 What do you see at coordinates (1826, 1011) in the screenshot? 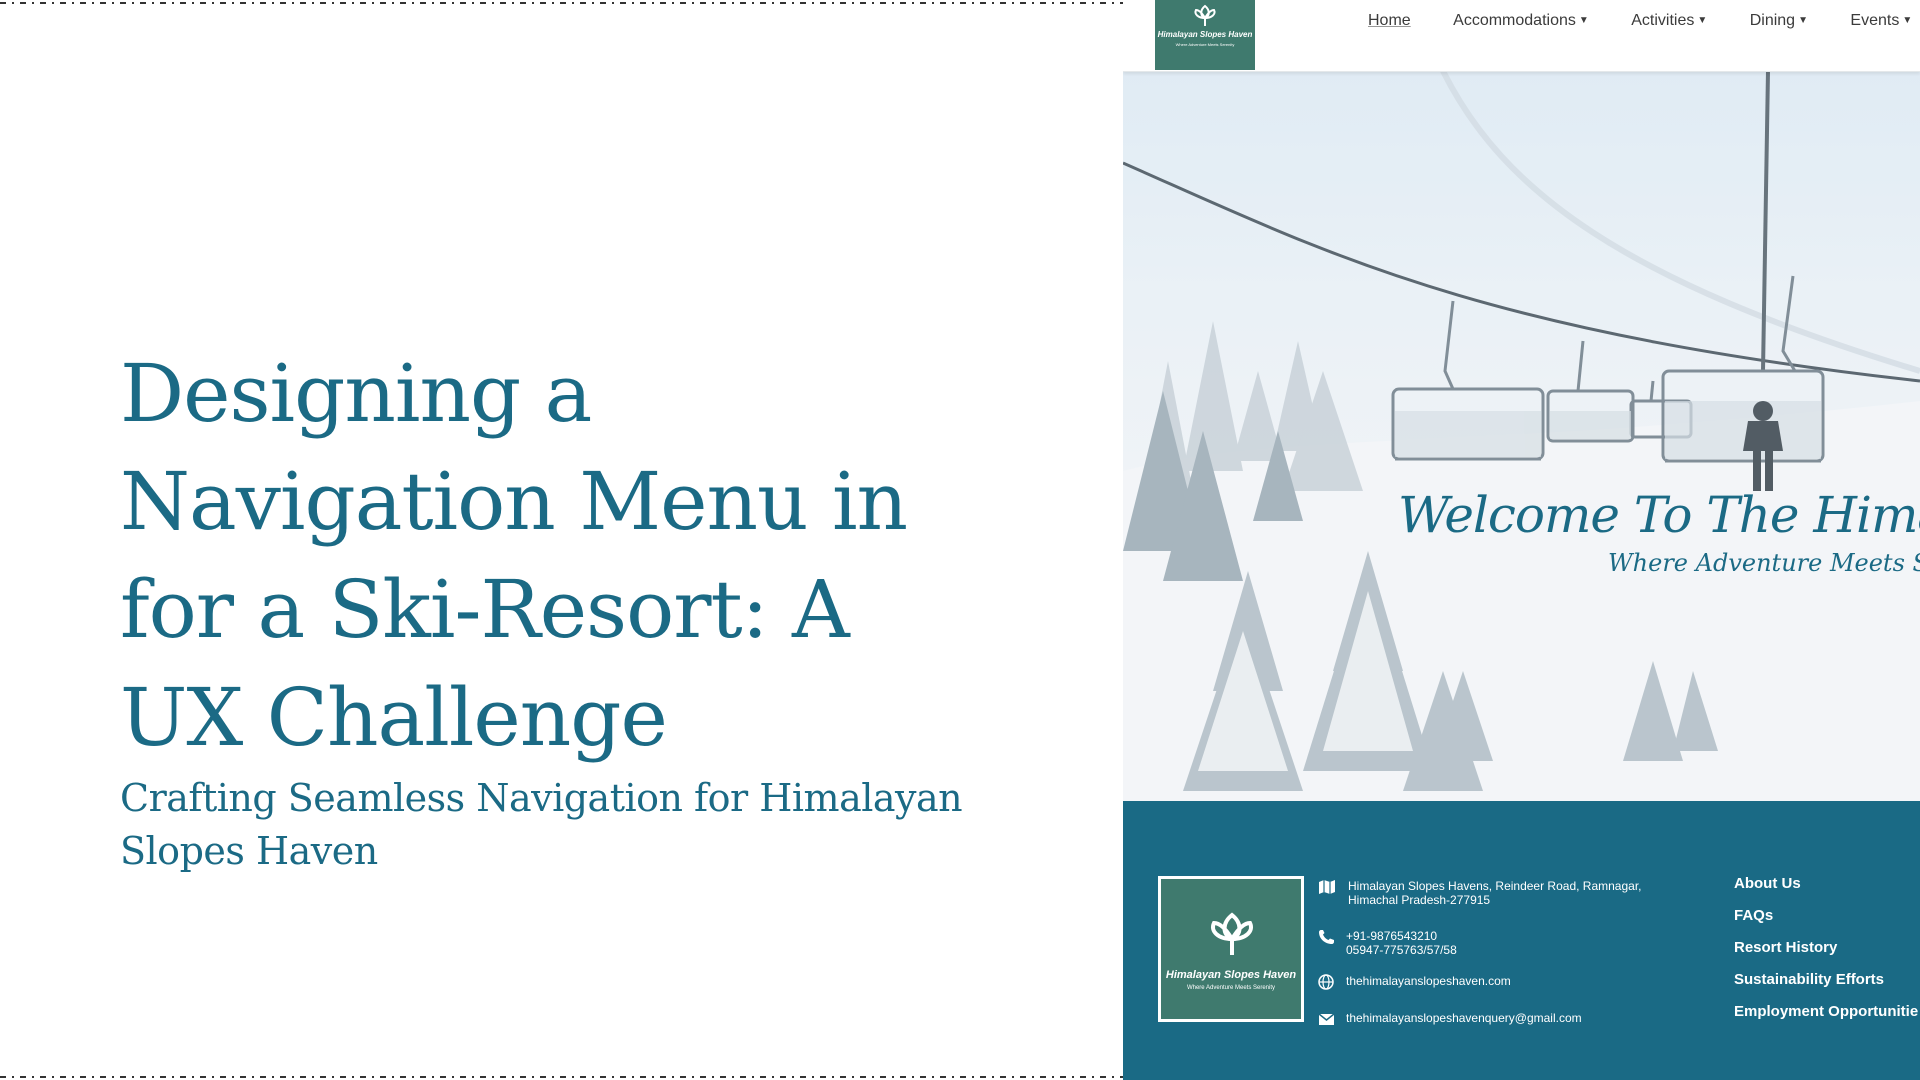
I see `footer-link-employment: Employment Opportunitie` at bounding box center [1826, 1011].